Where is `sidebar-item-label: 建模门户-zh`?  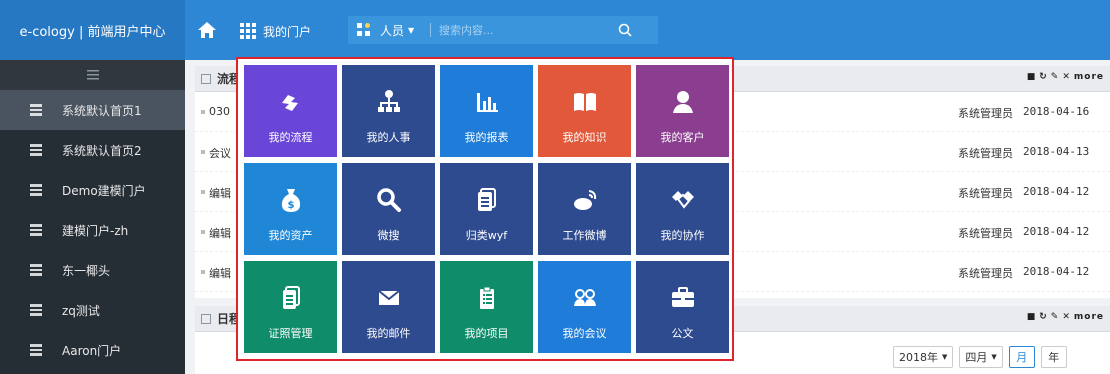 sidebar-item-label: 建模门户-zh is located at coordinates (95, 230).